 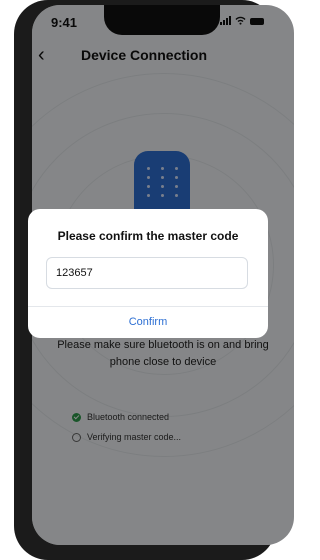 What do you see at coordinates (148, 236) in the screenshot?
I see `dialog-title: Please confirm the master code` at bounding box center [148, 236].